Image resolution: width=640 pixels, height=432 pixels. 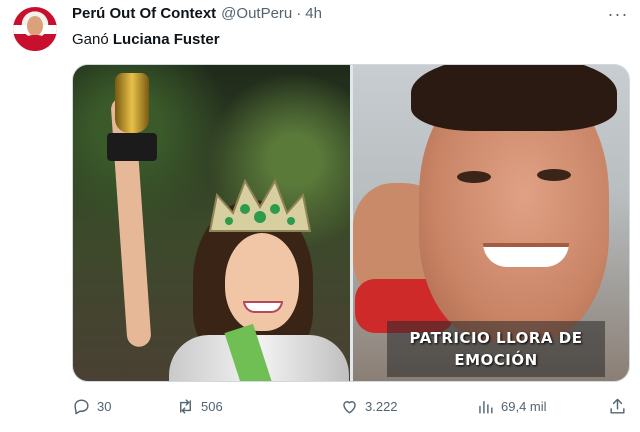 I want to click on views-button: 69,4 mil, so click(x=511, y=406).